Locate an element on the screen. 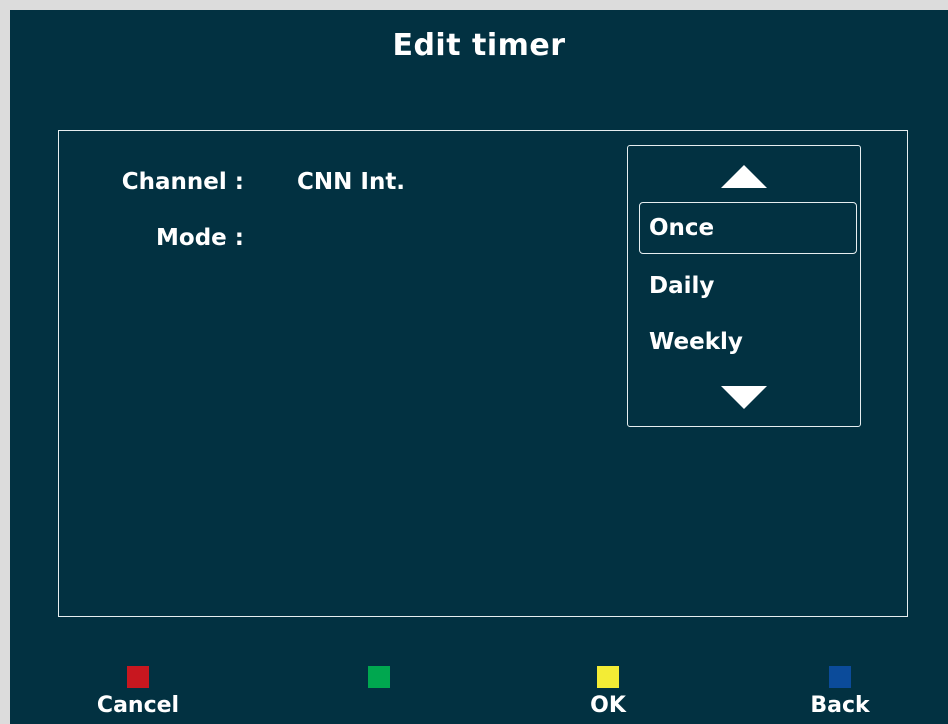  triangle-up-icon is located at coordinates (744, 176).